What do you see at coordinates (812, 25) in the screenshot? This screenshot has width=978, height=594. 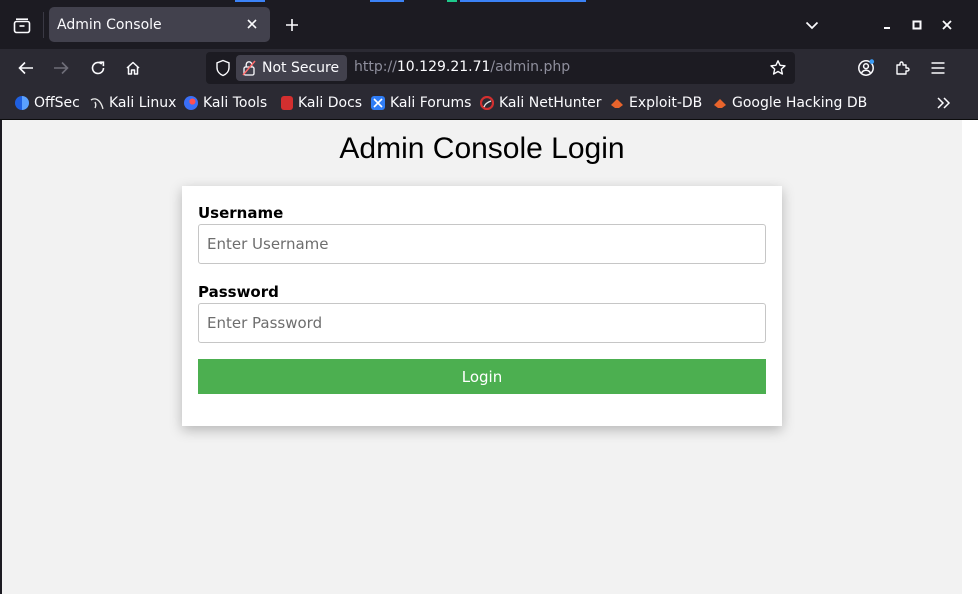 I see `chevron-down-icon` at bounding box center [812, 25].